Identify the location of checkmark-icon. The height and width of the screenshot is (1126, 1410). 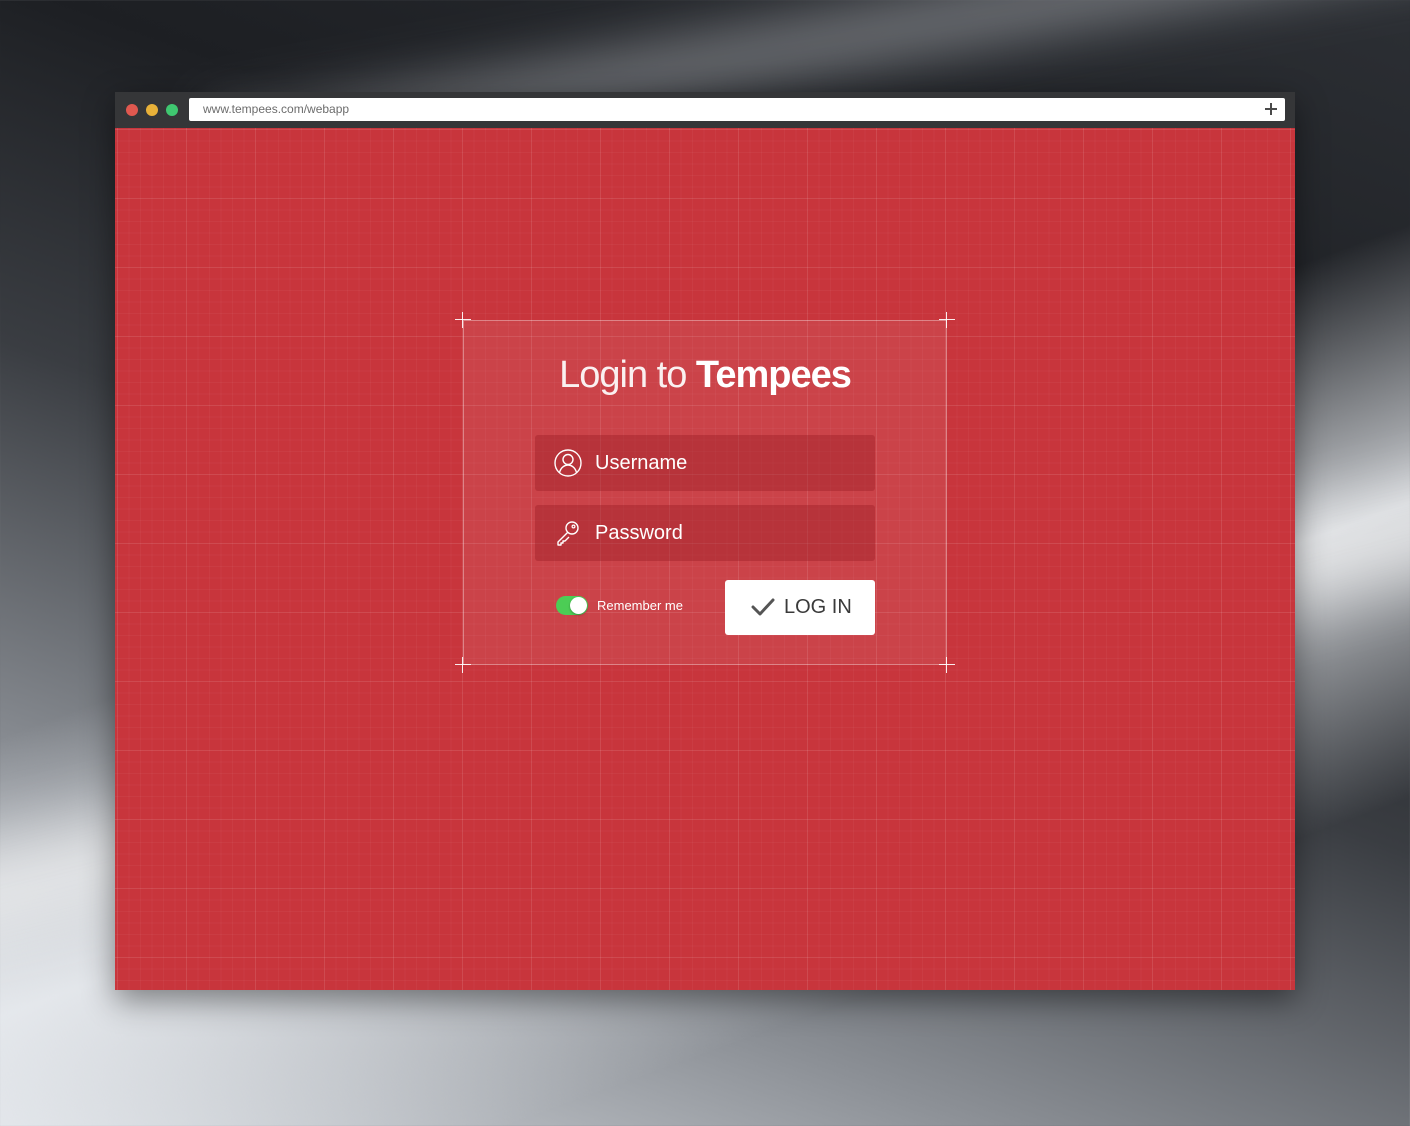
(763, 607).